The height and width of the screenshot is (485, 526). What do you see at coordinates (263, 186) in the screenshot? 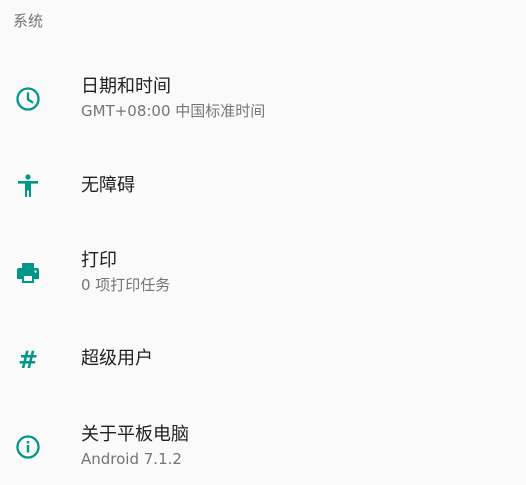
I see `settings-item-accessibility: 无障碍` at bounding box center [263, 186].